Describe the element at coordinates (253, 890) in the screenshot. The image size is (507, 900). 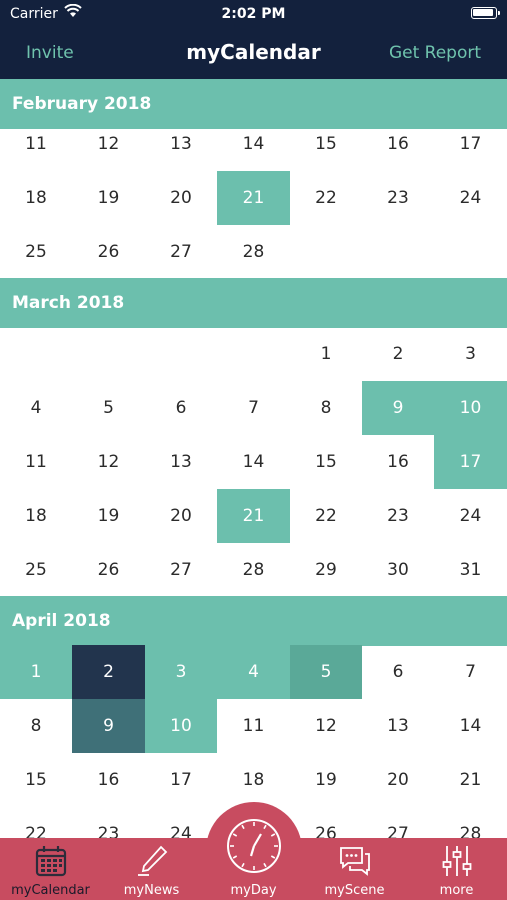
I see `tab-label: myDay` at that location.